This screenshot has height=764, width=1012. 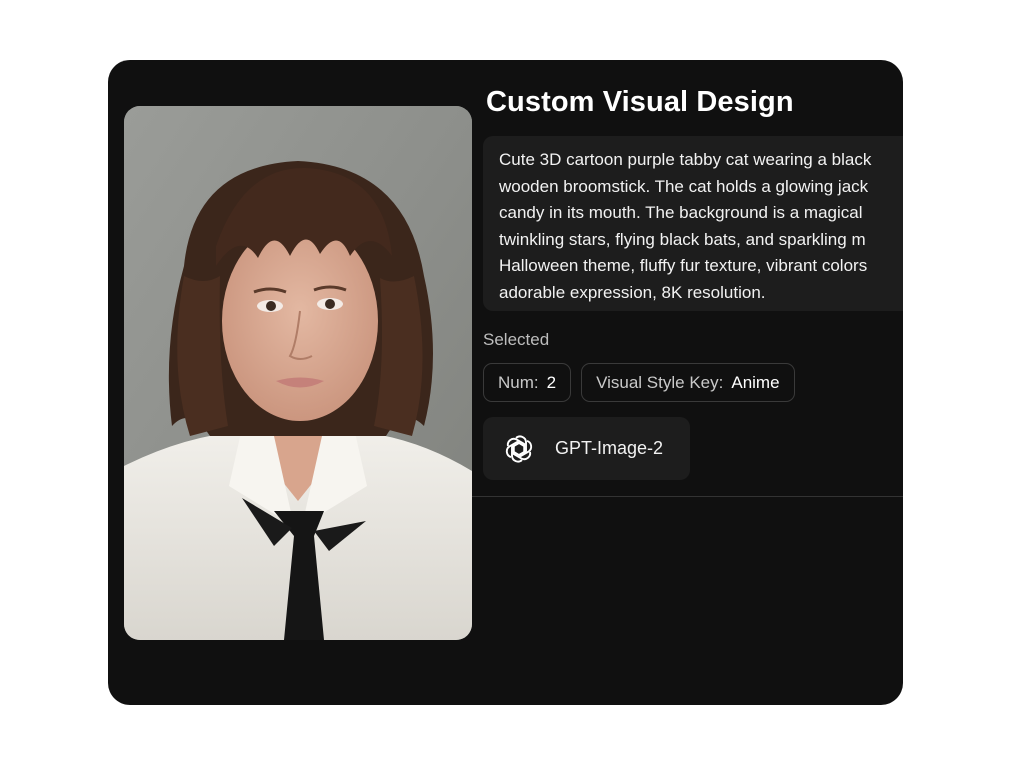 I want to click on selected-label: Selected, so click(x=516, y=339).